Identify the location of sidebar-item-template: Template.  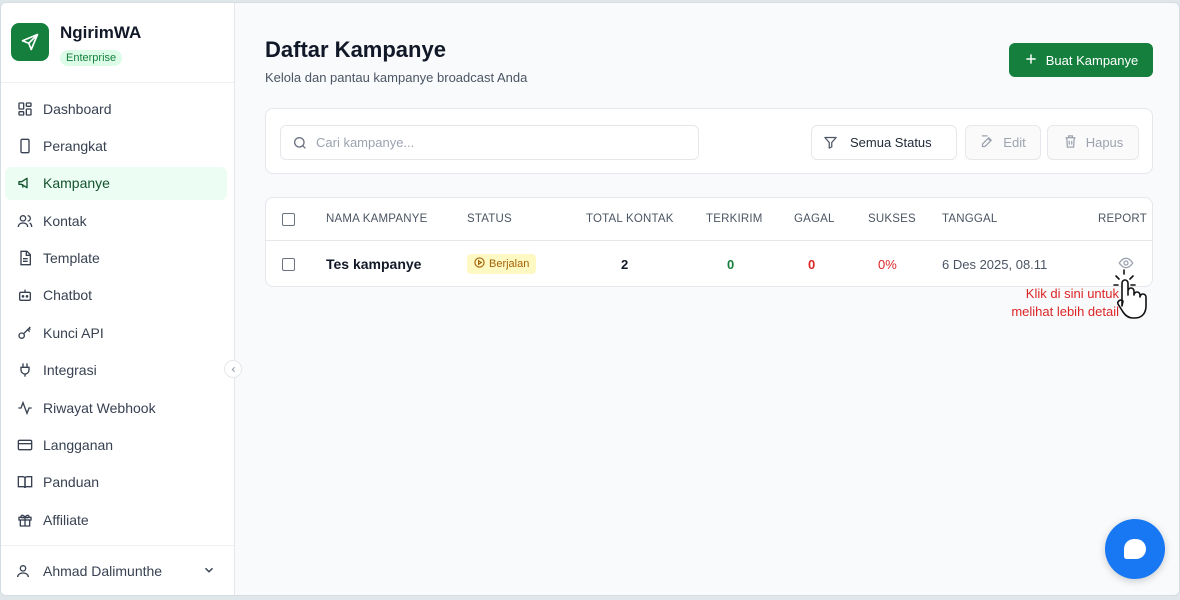
(116, 258).